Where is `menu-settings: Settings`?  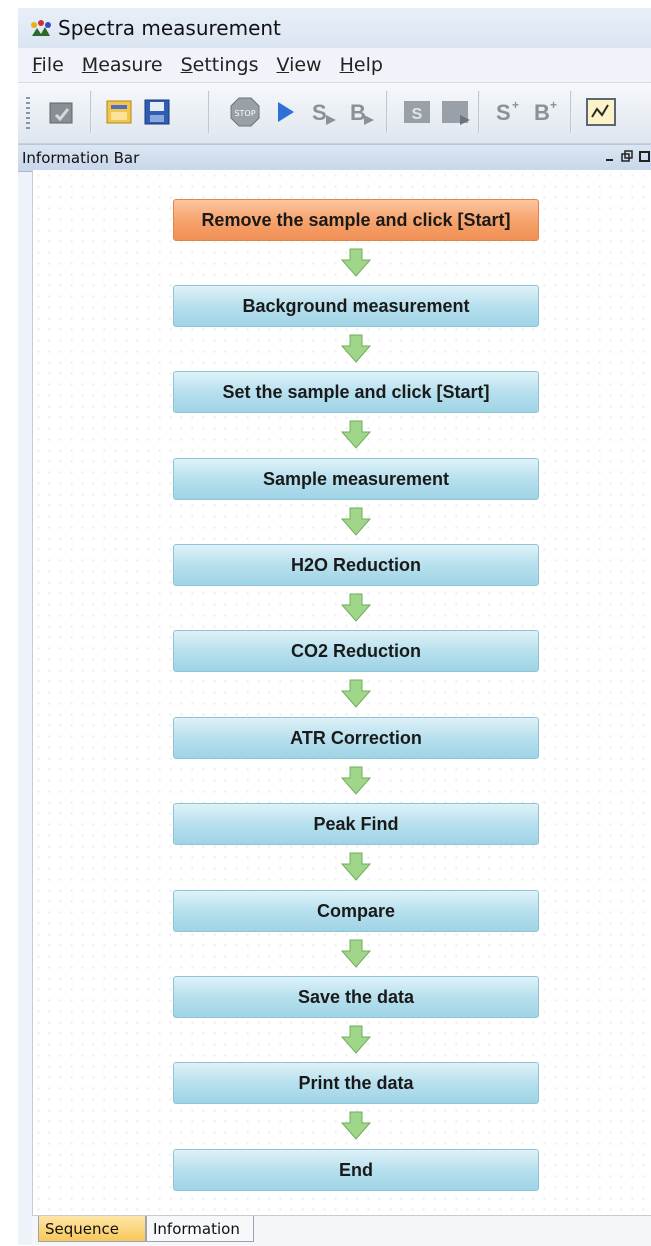
menu-settings: Settings is located at coordinates (220, 65).